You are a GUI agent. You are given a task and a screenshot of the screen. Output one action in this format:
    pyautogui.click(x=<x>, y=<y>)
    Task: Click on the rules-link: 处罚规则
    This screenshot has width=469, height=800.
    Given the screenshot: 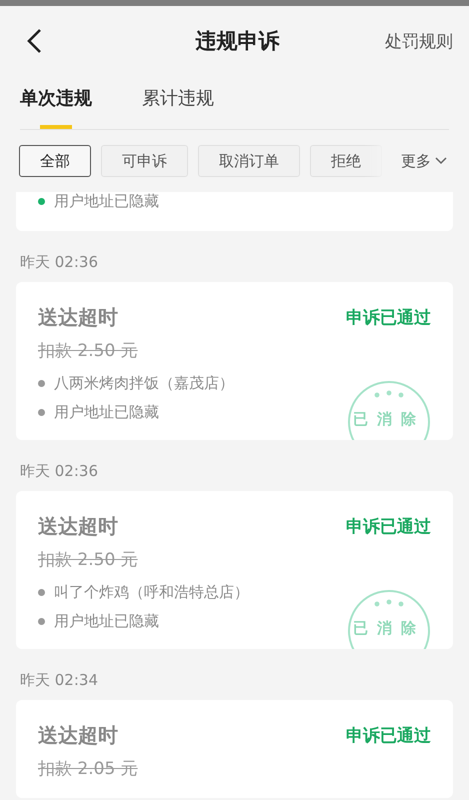 What is the action you would take?
    pyautogui.click(x=419, y=41)
    